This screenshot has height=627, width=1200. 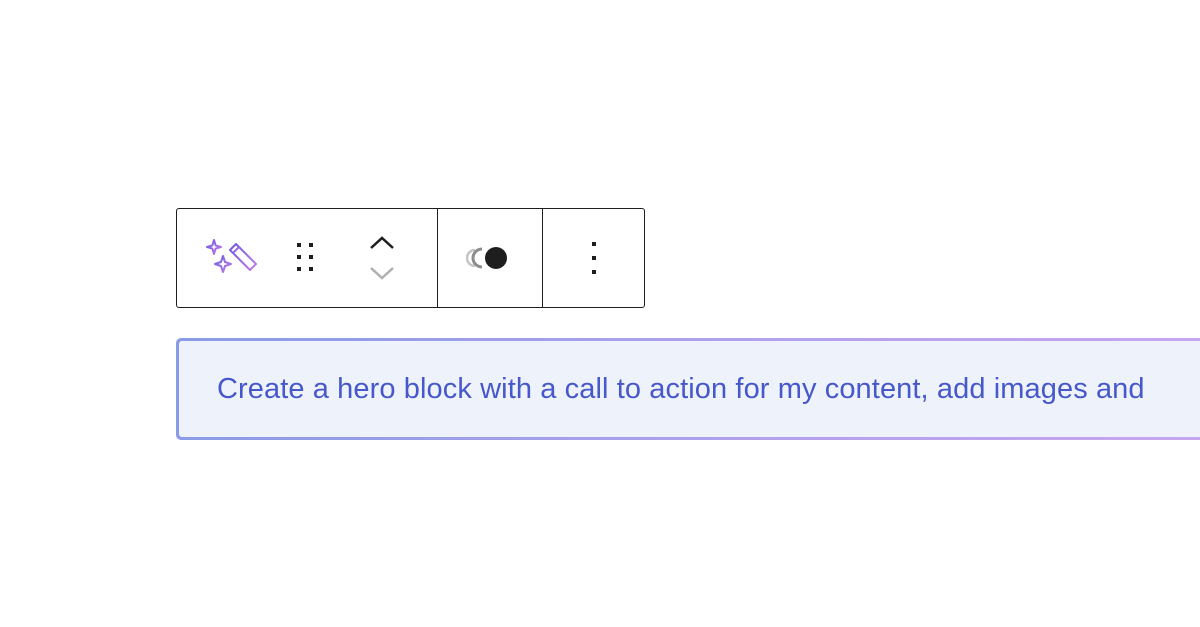 I want to click on chevron-up-icon, so click(x=382, y=242).